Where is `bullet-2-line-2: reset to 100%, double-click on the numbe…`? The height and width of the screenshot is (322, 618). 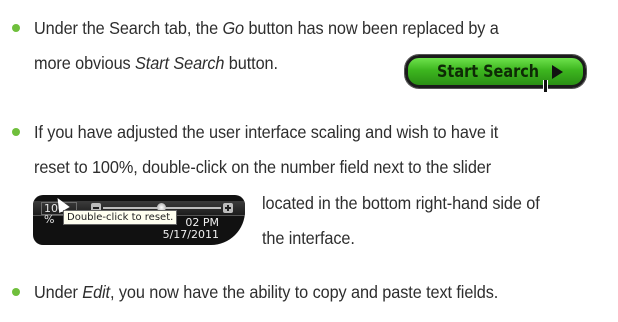
bullet-2-line-2: reset to 100%, double-click on the numbe… is located at coordinates (263, 167).